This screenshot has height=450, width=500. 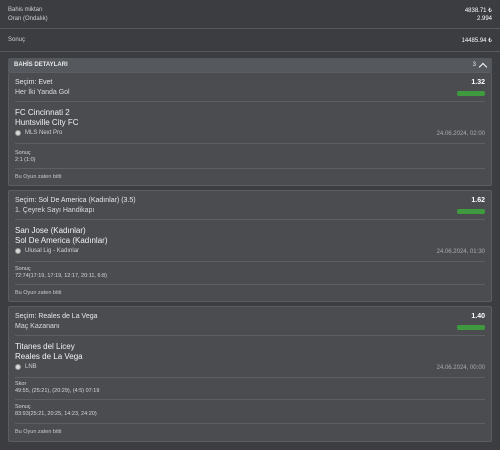 I want to click on result-row: Sonuç 14485.94 ₺, so click(x=250, y=40).